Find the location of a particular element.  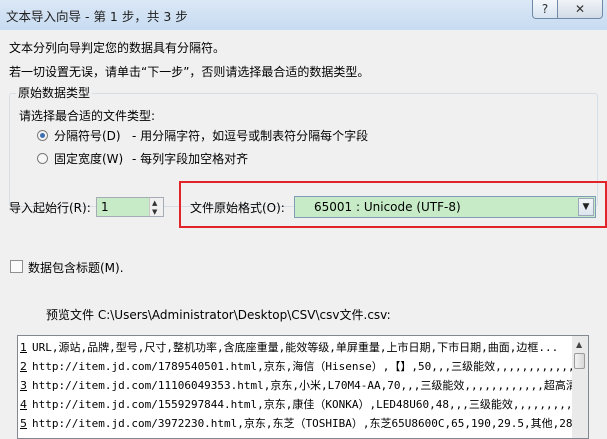

radio-fixed-width is located at coordinates (42, 158).